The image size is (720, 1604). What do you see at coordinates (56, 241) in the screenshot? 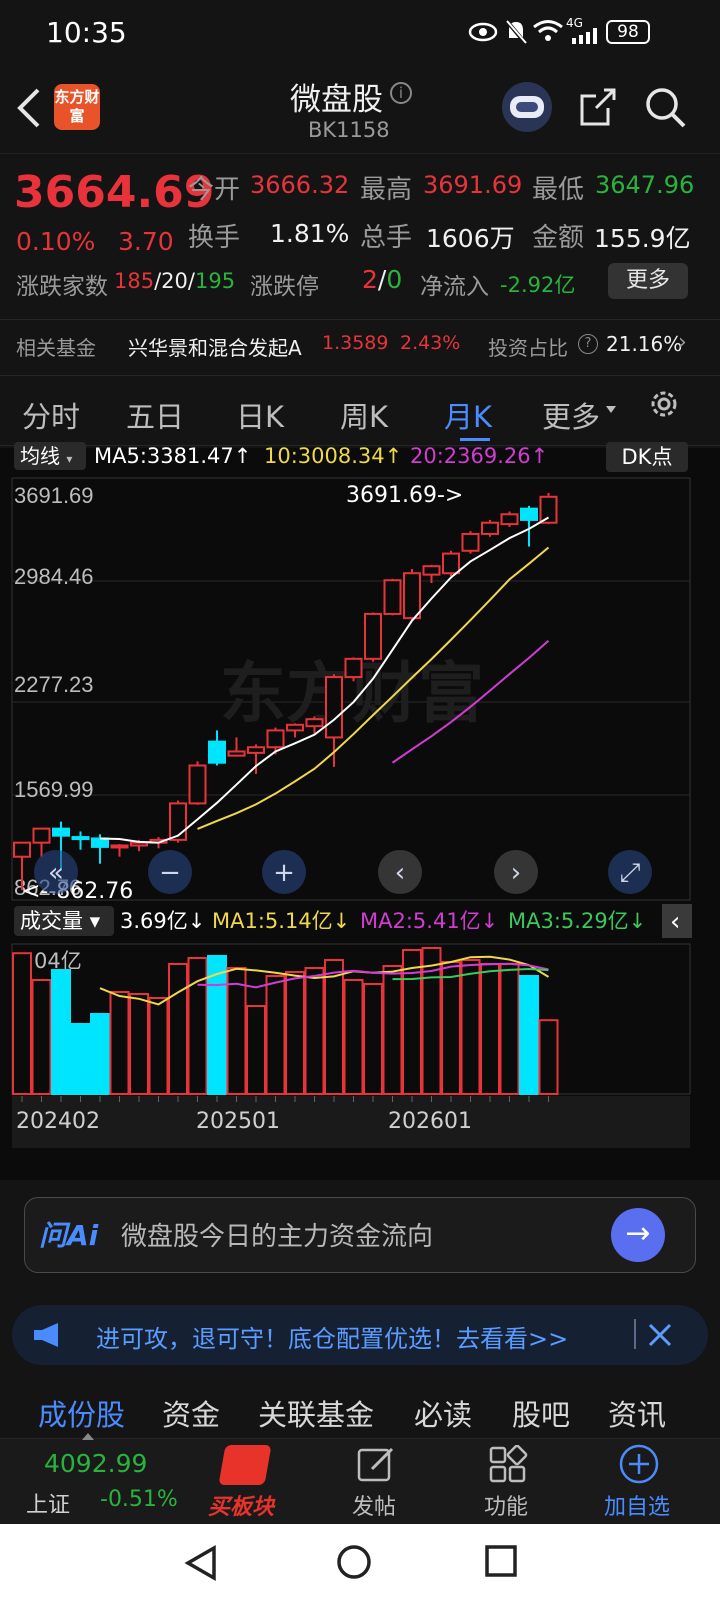
I see `price-change-pct: 0.10%` at bounding box center [56, 241].